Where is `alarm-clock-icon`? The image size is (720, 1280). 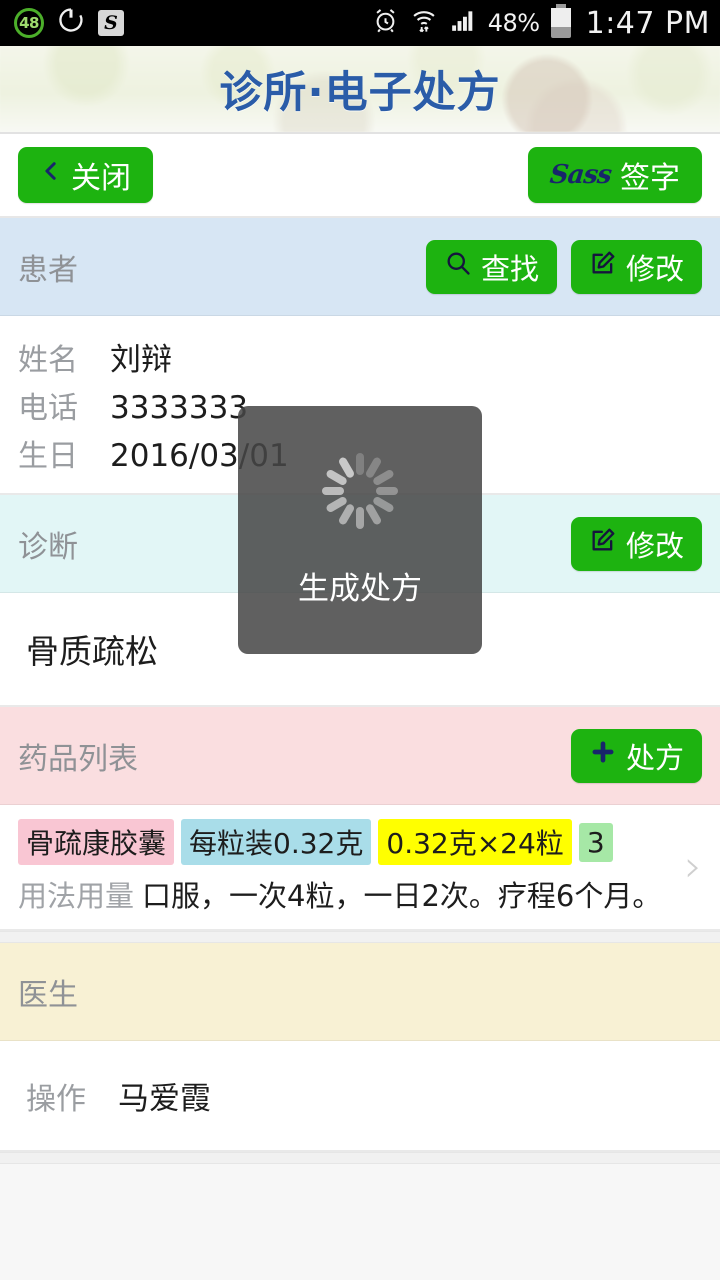 alarm-clock-icon is located at coordinates (385, 23).